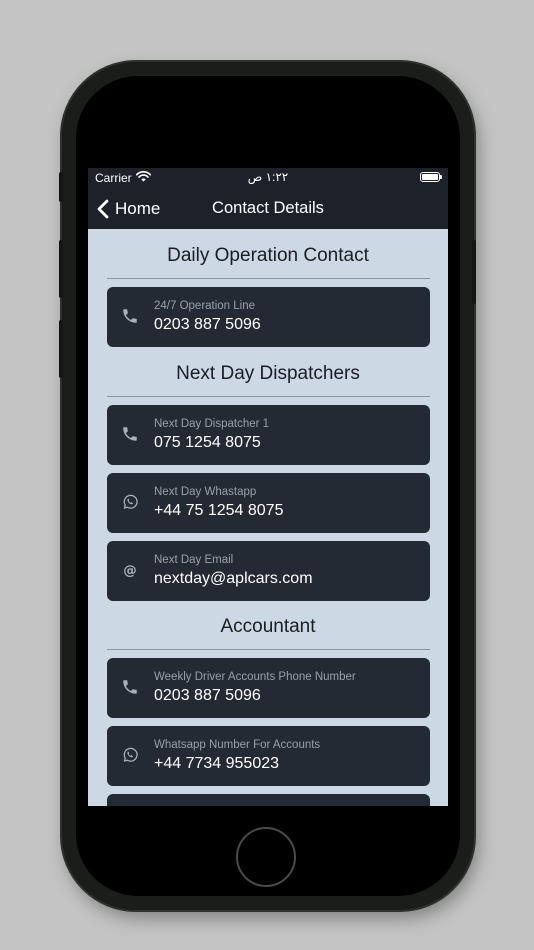 The height and width of the screenshot is (950, 534). Describe the element at coordinates (268, 317) in the screenshot. I see `contact-card-operation-line: 24/7 Operation Line 0203 887 5096` at that location.